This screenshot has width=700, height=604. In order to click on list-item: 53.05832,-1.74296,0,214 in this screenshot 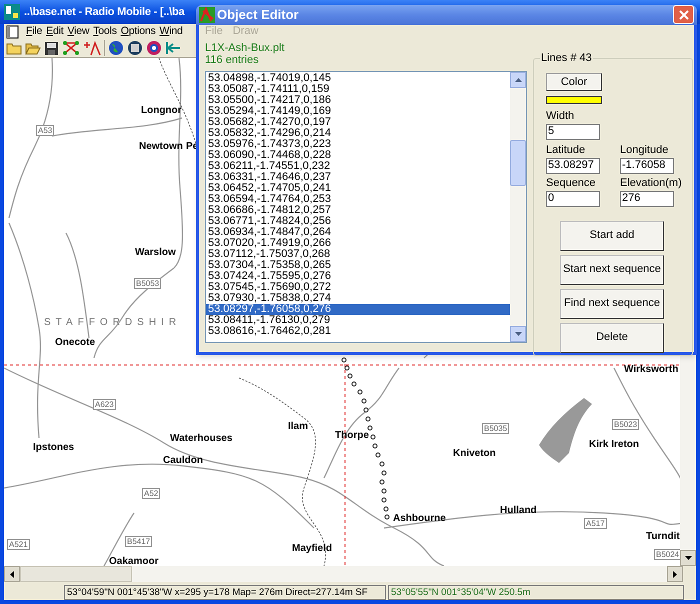, I will do `click(358, 133)`.